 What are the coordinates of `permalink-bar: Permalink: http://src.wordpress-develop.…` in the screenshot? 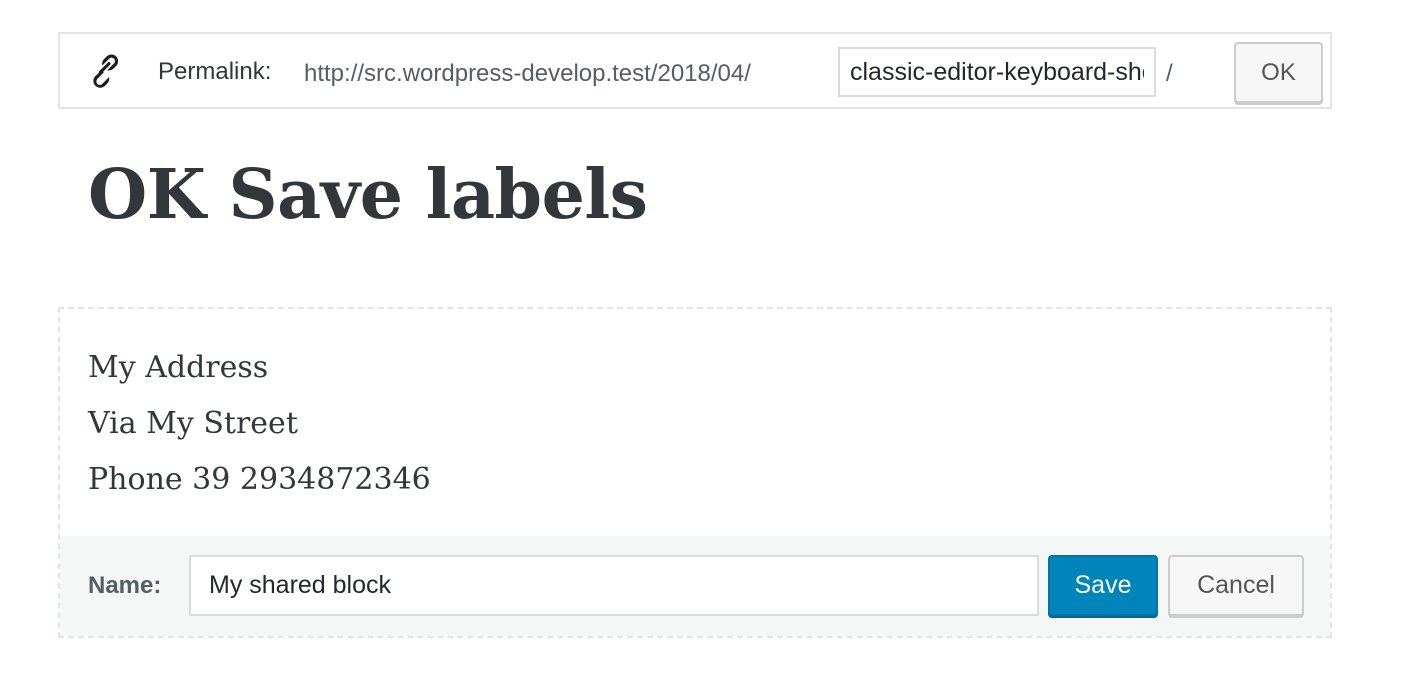 It's located at (695, 70).